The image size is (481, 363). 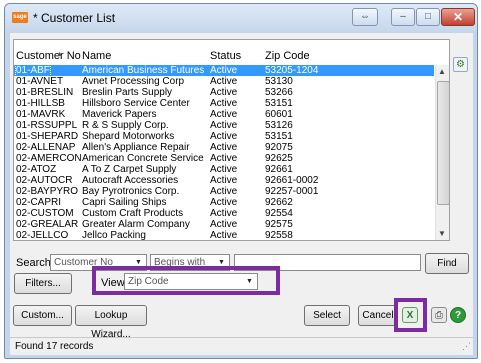 I want to click on cell-customer-no: 02-JELLCO, so click(x=42, y=235).